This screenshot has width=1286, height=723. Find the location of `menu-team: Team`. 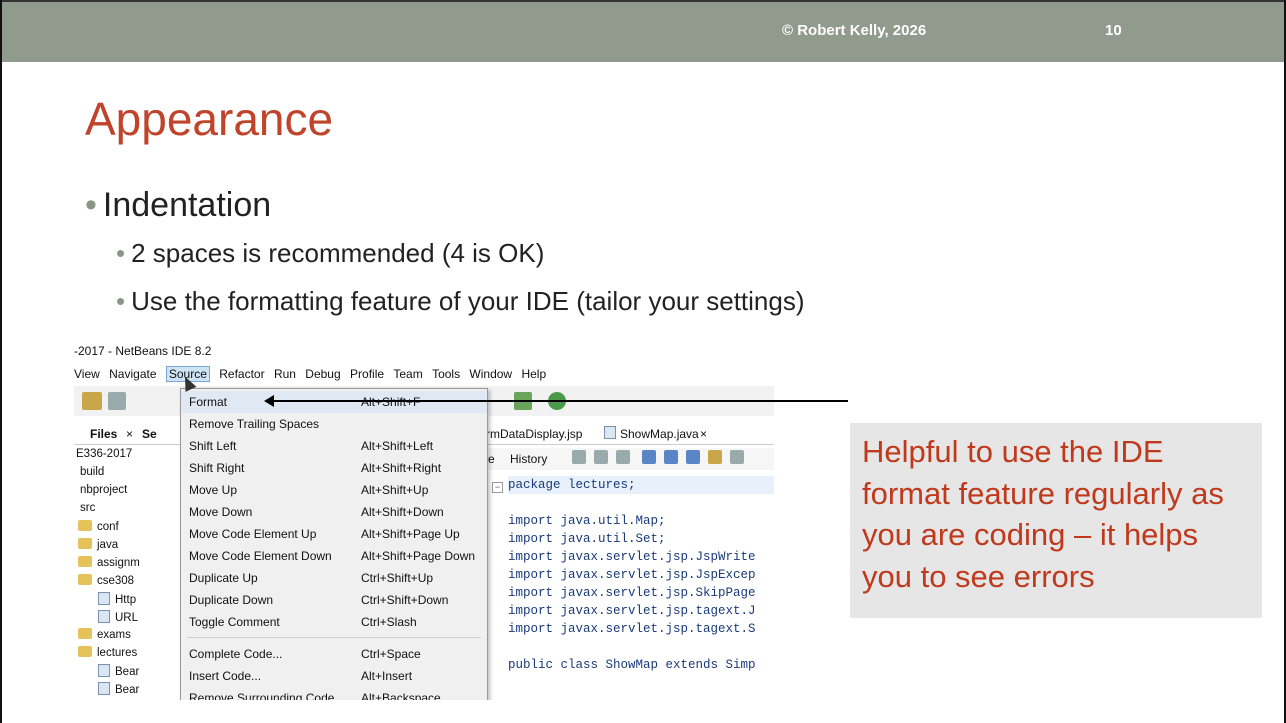

menu-team: Team is located at coordinates (407, 374).